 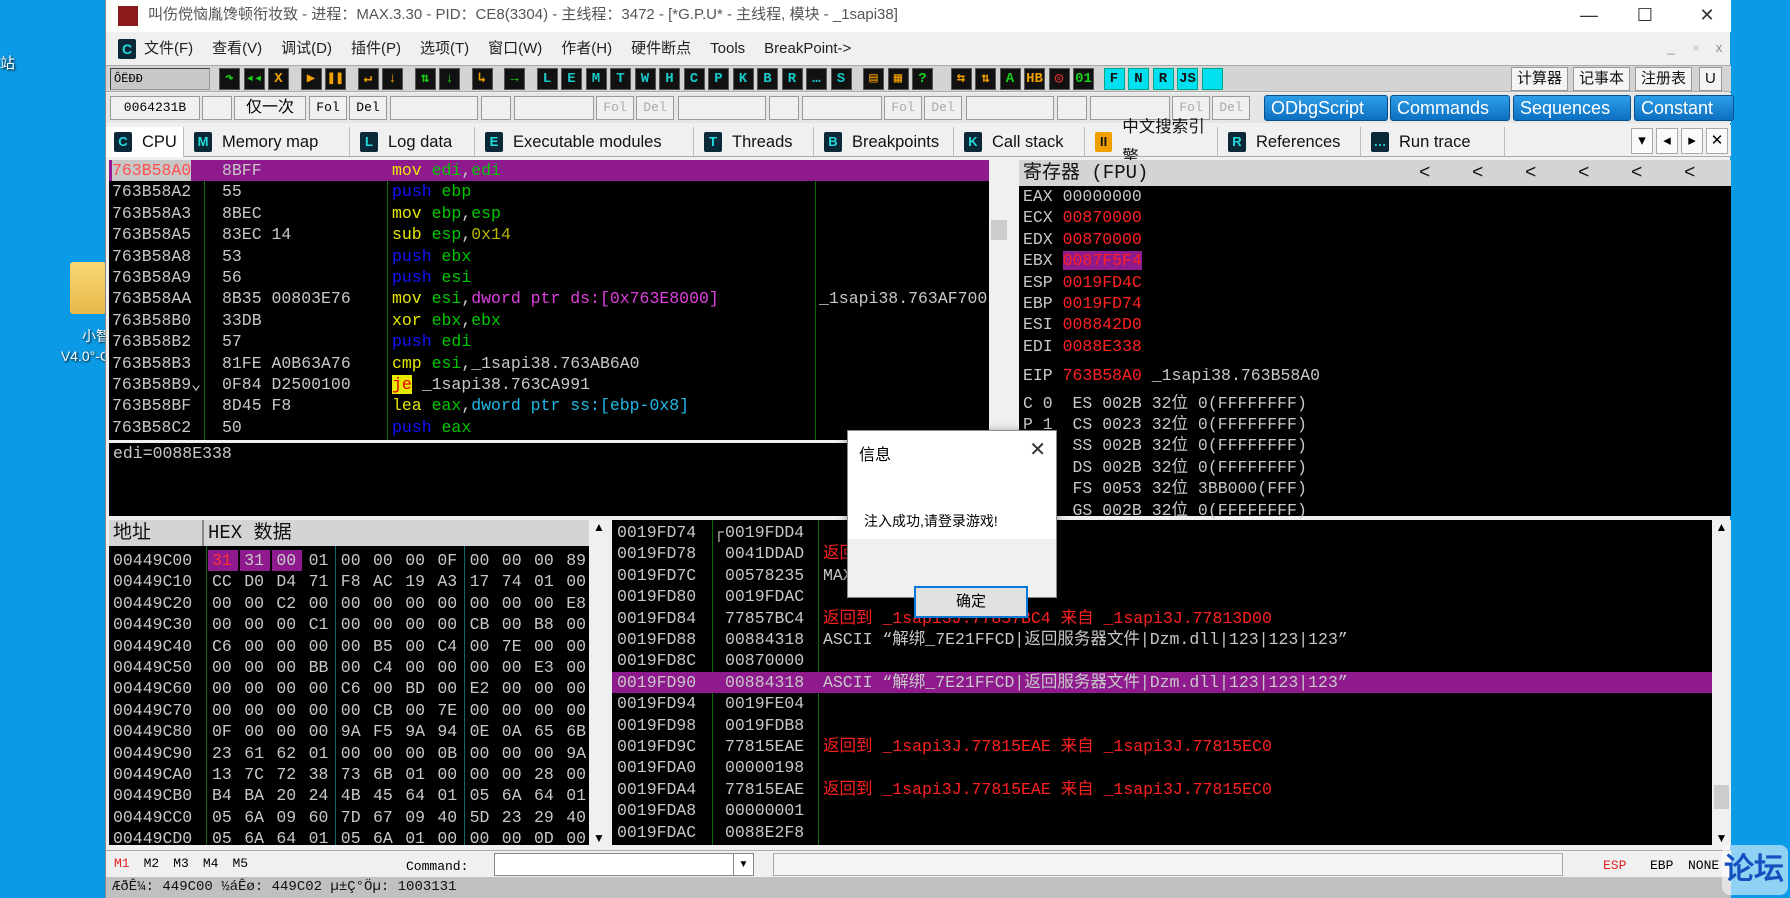 I want to click on close-button: ✕, so click(x=1707, y=15).